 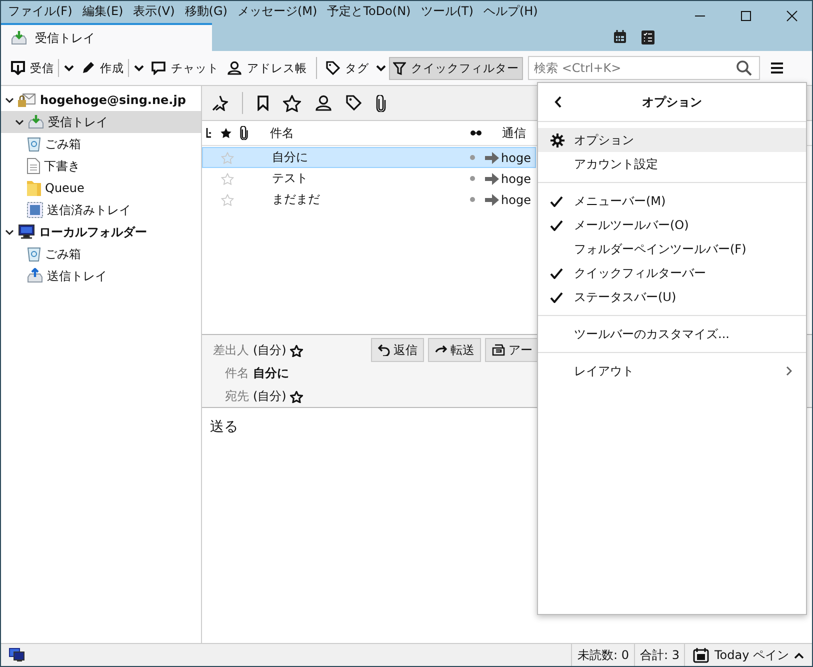 I want to click on toolbar-button: クイックフィルター, so click(x=456, y=68).